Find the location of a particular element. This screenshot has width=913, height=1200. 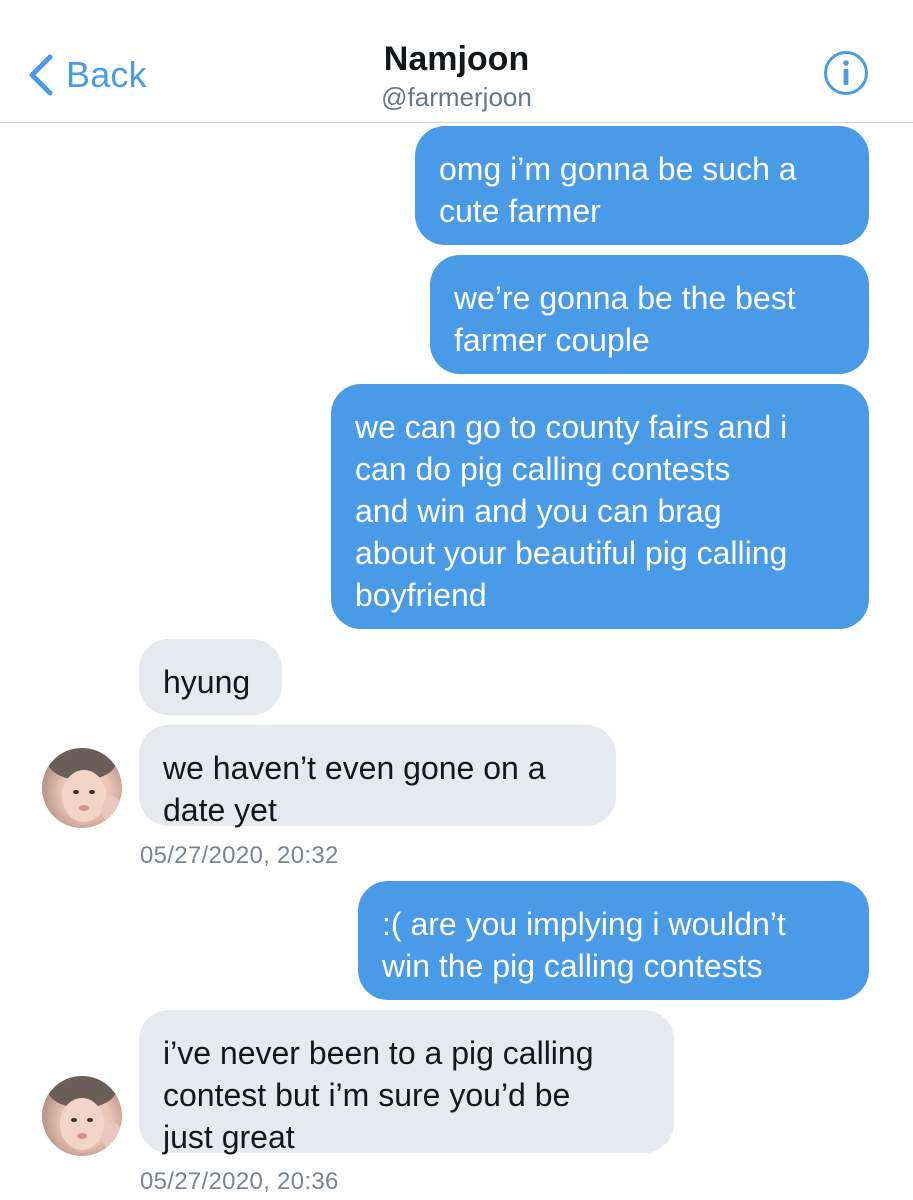

info-icon is located at coordinates (846, 73).